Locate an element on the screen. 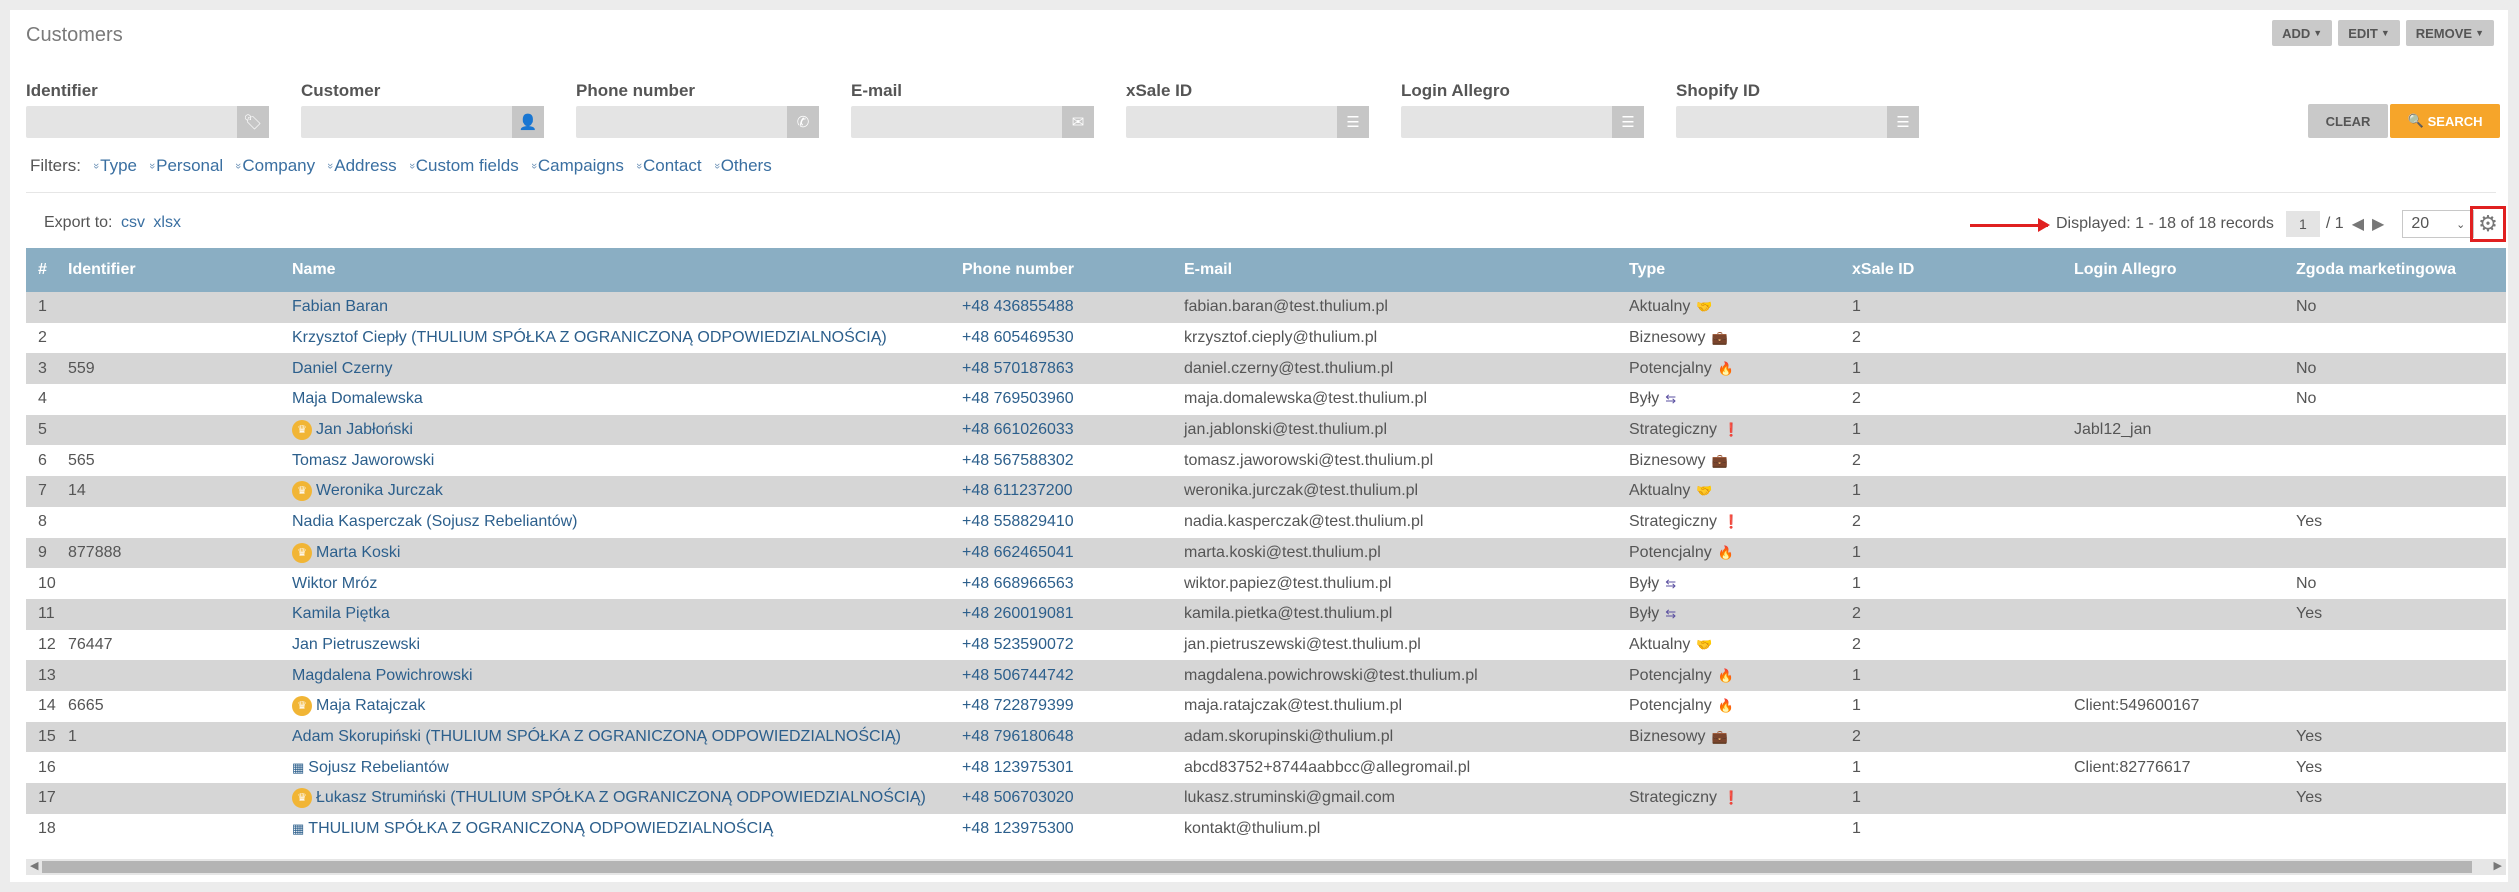 The image size is (2519, 892). name-cell: Nadia Kasperczak (Sojusz Rebeliantów) is located at coordinates (615, 522).